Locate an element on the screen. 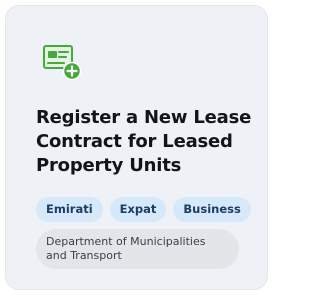  audience-tags: Emirati Expat Business is located at coordinates (143, 209).